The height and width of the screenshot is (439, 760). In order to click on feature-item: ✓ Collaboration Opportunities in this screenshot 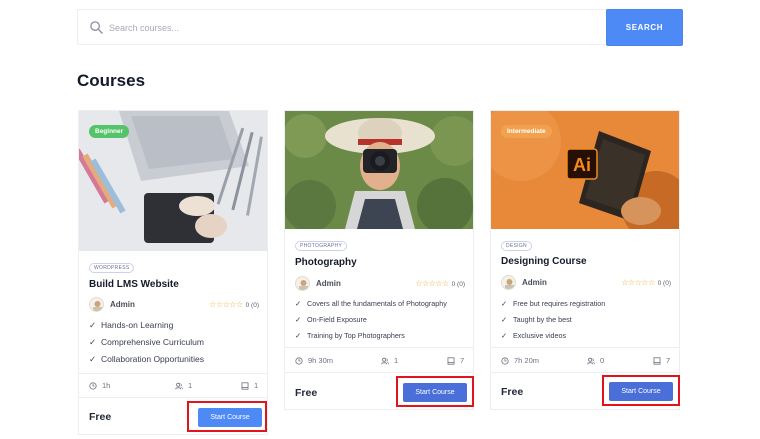, I will do `click(175, 359)`.